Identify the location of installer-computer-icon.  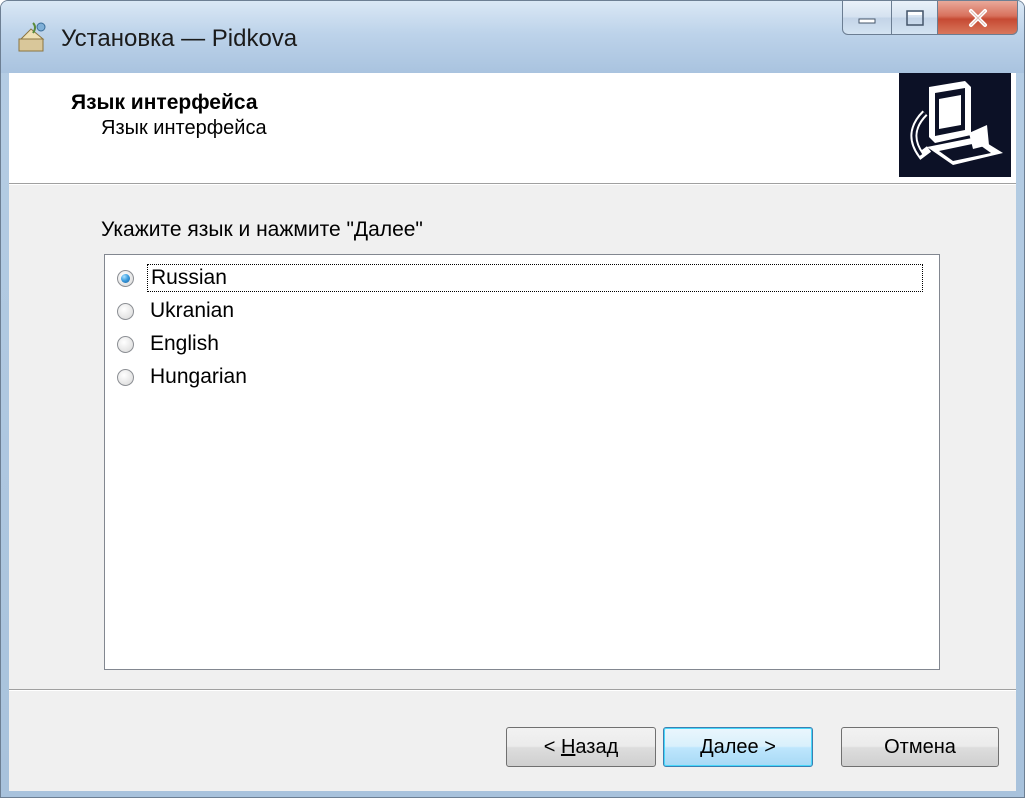
(956, 123).